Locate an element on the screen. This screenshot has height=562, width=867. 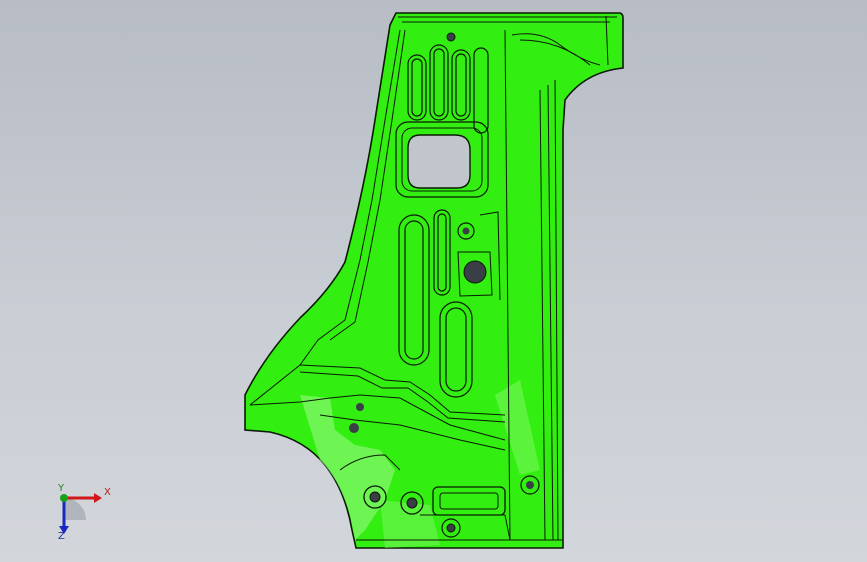
y-axis-label: Y is located at coordinates (61, 488).